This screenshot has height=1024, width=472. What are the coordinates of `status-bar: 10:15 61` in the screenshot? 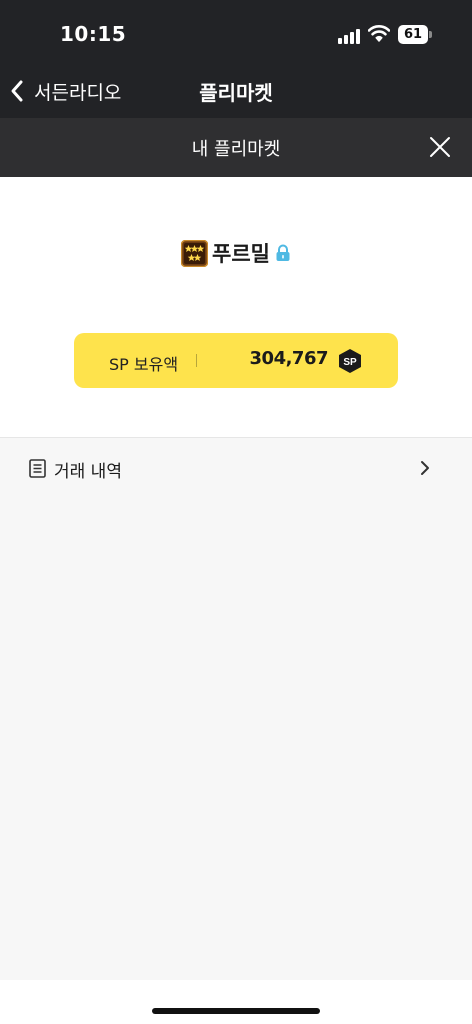 It's located at (236, 31).